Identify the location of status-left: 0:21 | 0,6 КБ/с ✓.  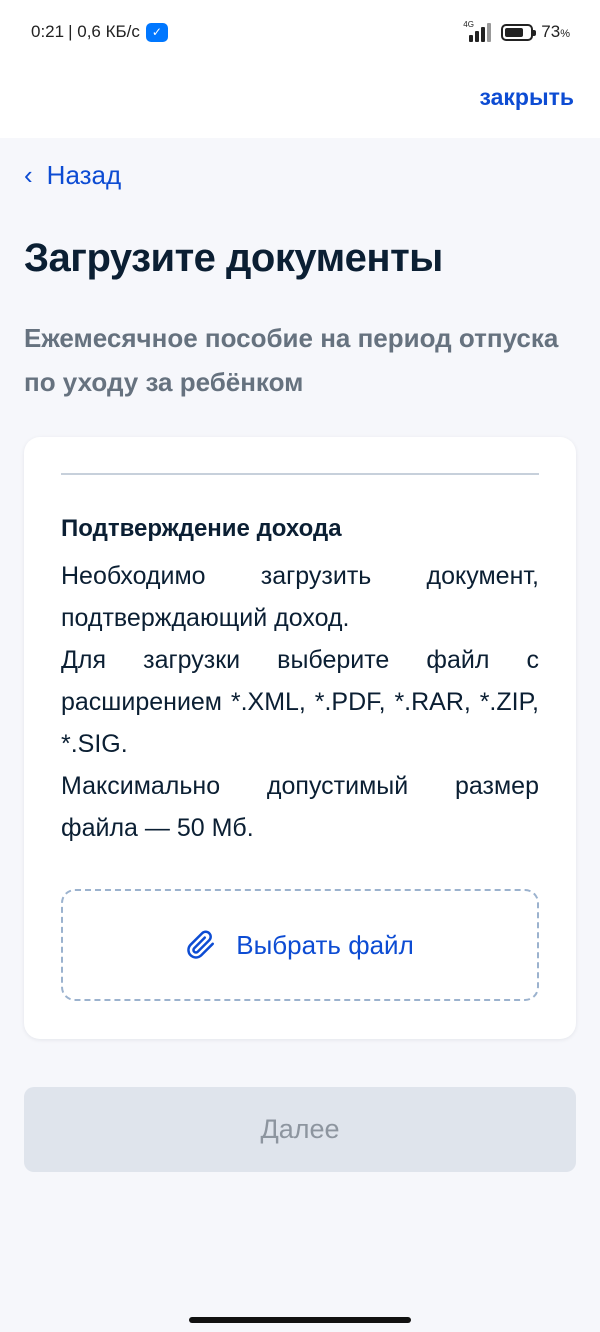
(99, 32).